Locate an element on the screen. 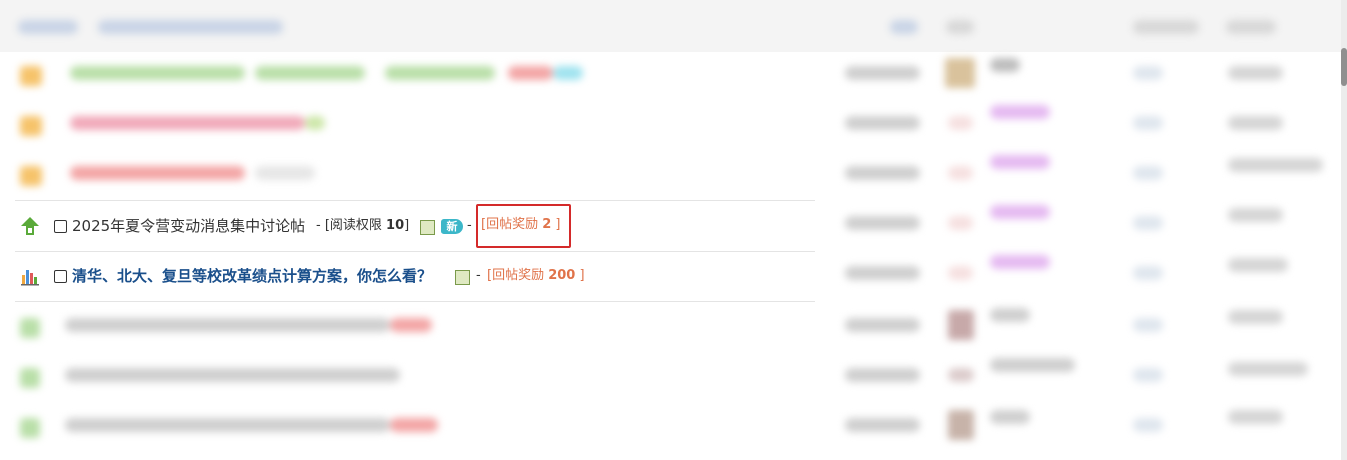 The image size is (1347, 460). bar-chart-icon is located at coordinates (30, 278).